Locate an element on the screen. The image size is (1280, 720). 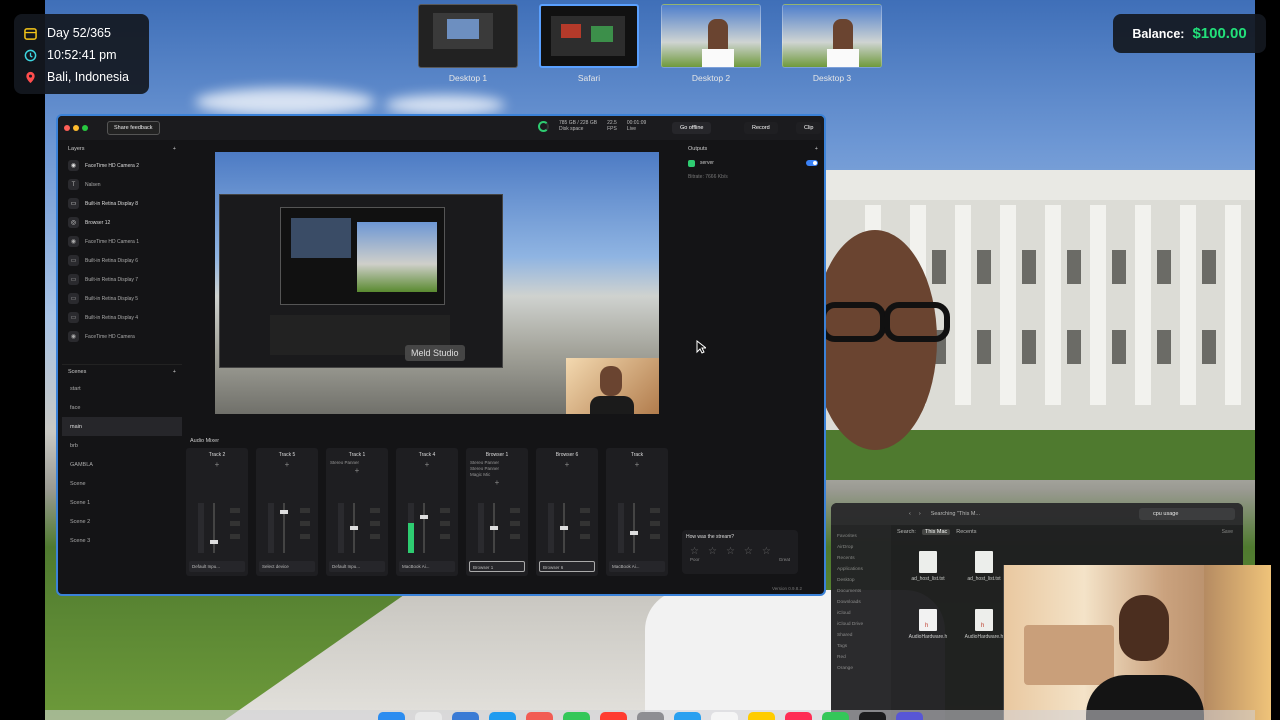
sidebar-item: Red is located at coordinates (861, 657).